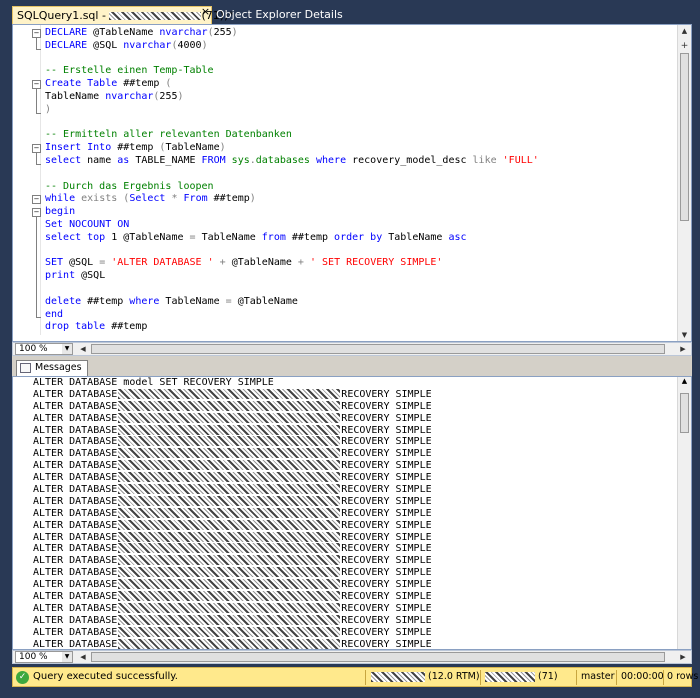 This screenshot has width=700, height=698. I want to click on editor-zoom-select: 100 % ▼, so click(44, 349).